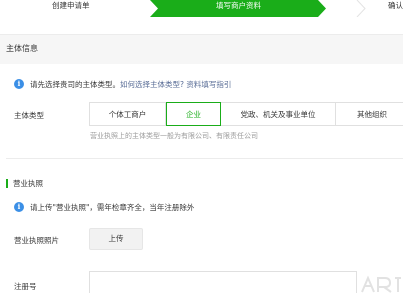 This screenshot has width=403, height=293. What do you see at coordinates (381, 284) in the screenshot?
I see `watermark-logo` at bounding box center [381, 284].